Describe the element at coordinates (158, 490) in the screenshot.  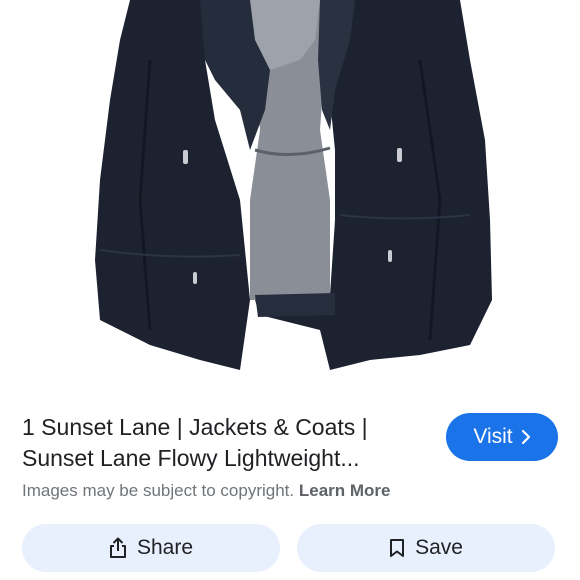
I see `copyright-text: Images may be subject to copyright.` at that location.